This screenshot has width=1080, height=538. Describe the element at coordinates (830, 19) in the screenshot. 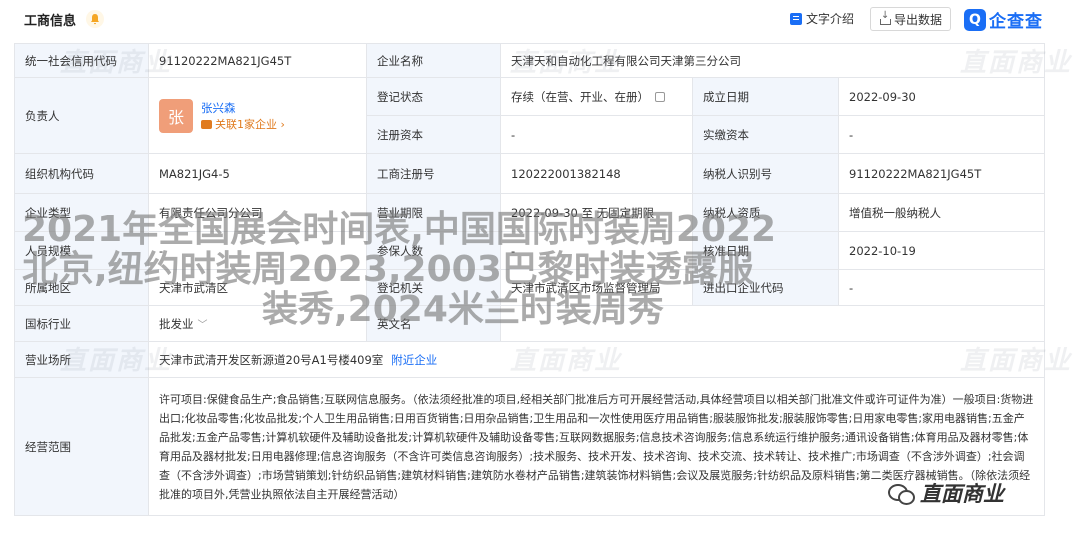

I see `text-intro-label: 文字介绍` at that location.